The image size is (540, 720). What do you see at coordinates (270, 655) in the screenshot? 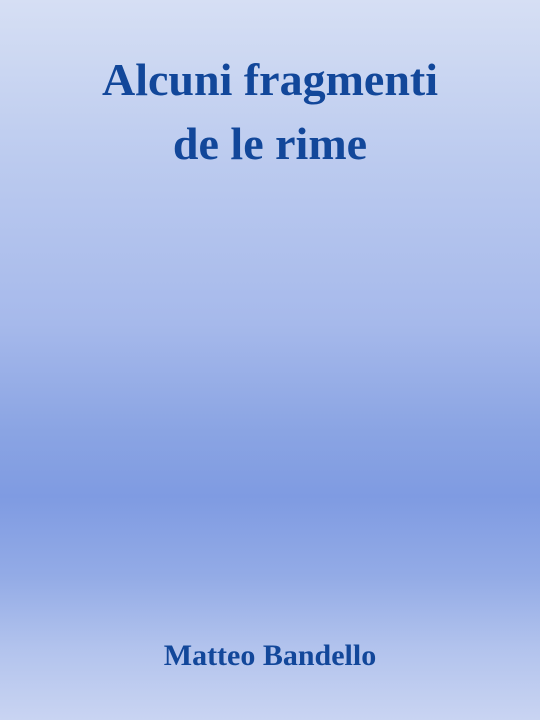
I see `book-author: Matteo Bandello` at bounding box center [270, 655].